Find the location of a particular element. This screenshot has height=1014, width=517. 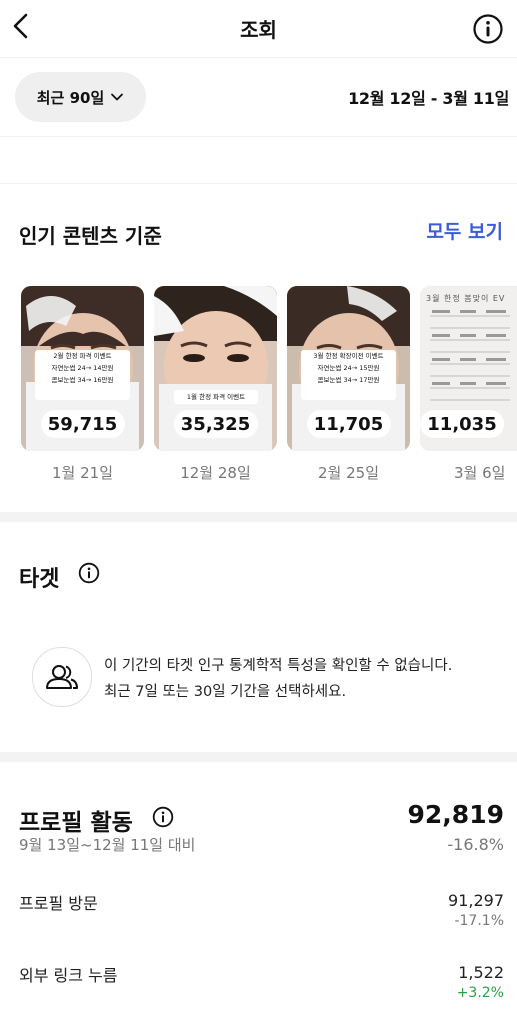

overlay-line: 자연눈썹 24→ 15만원 is located at coordinates (348, 368).